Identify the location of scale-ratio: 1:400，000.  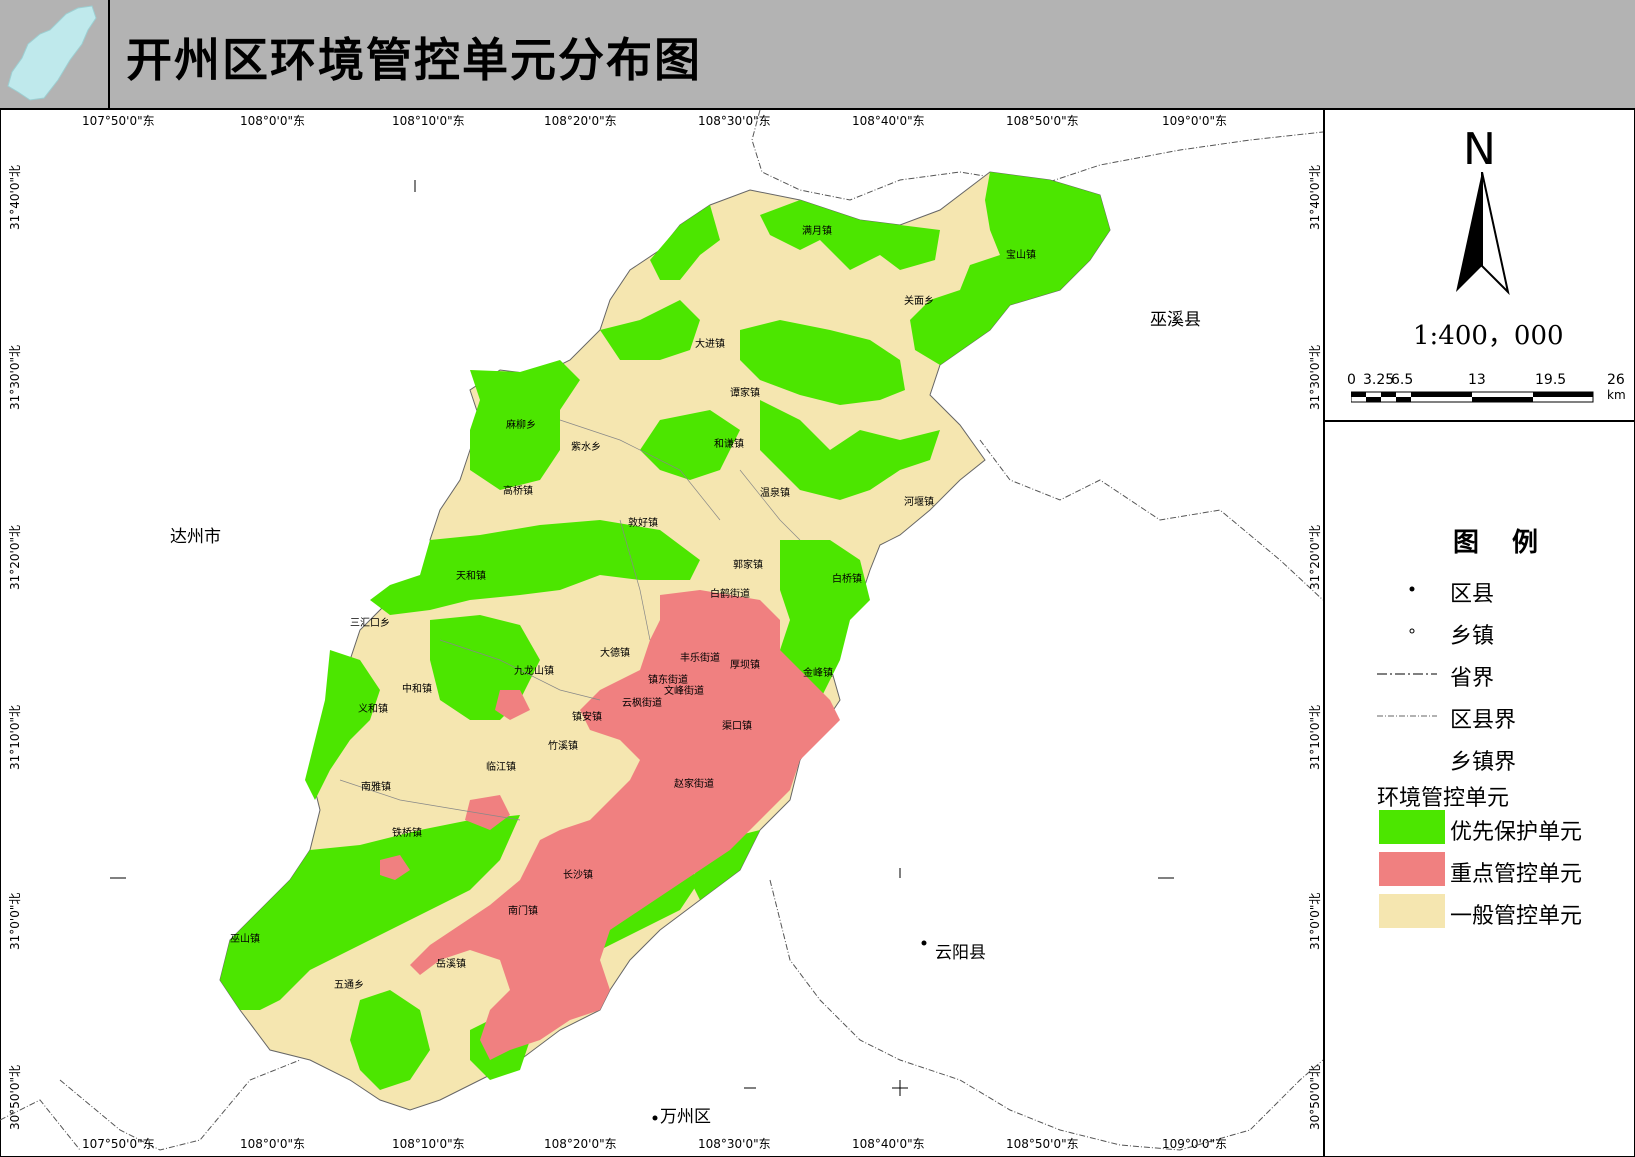
(1488, 336).